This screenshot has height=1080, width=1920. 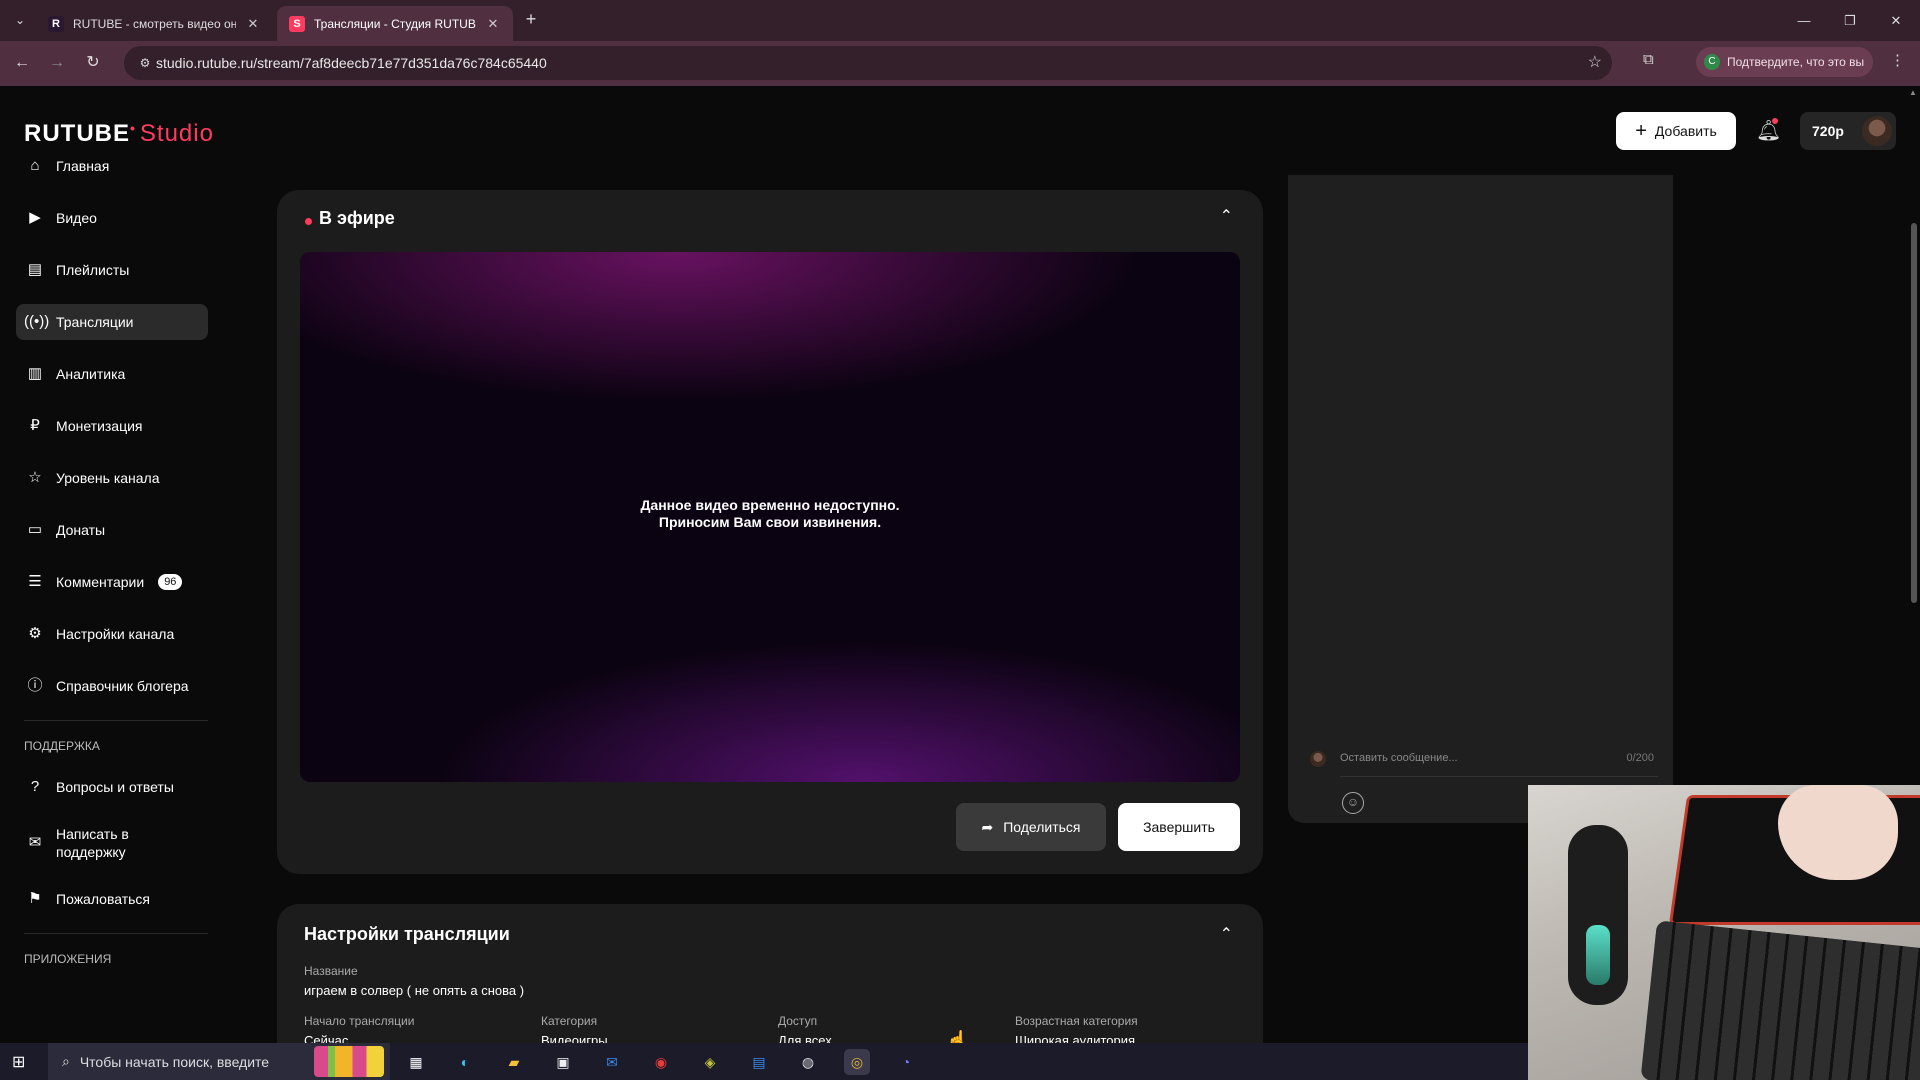 What do you see at coordinates (1598, 915) in the screenshot?
I see `microphone-image` at bounding box center [1598, 915].